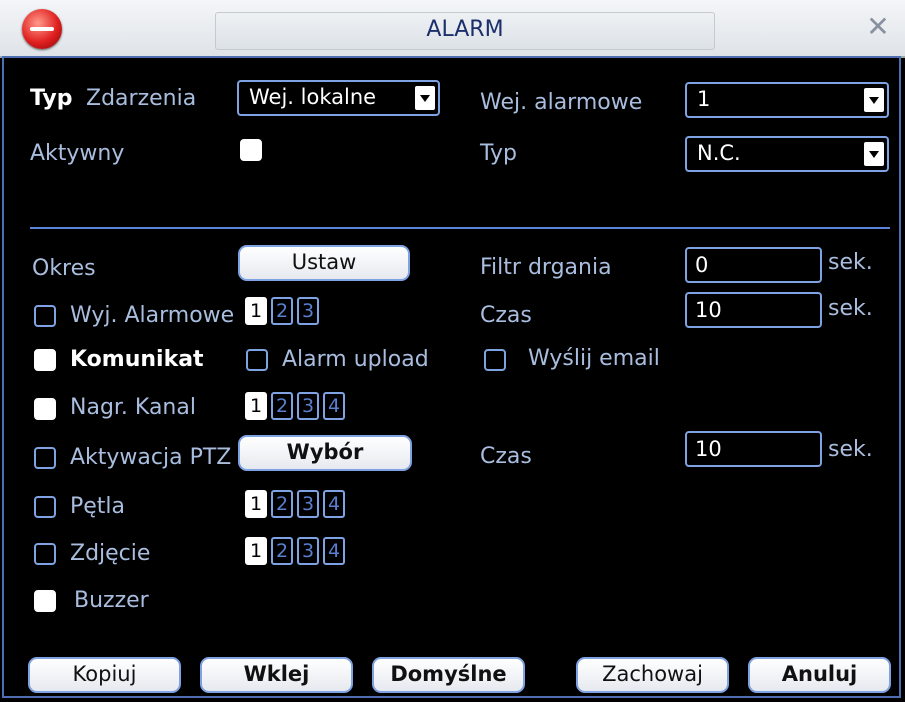  I want to click on typ-zdarzenia-label: Zdarzenia, so click(141, 98).